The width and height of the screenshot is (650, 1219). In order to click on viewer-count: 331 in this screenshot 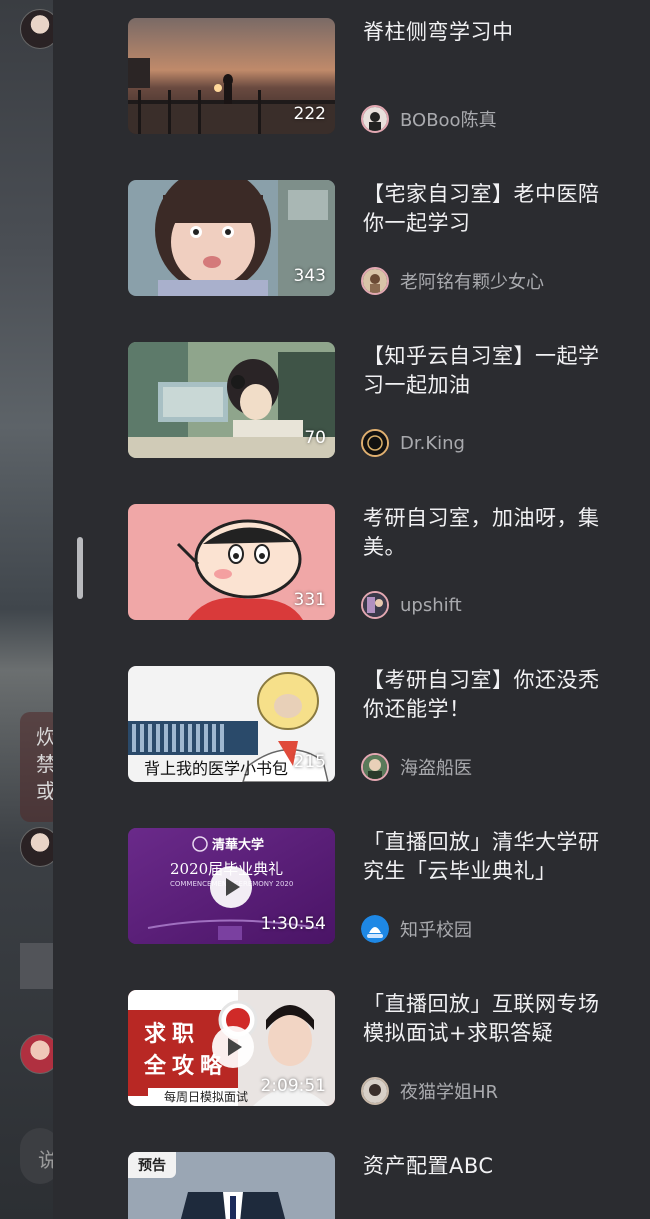, I will do `click(309, 600)`.